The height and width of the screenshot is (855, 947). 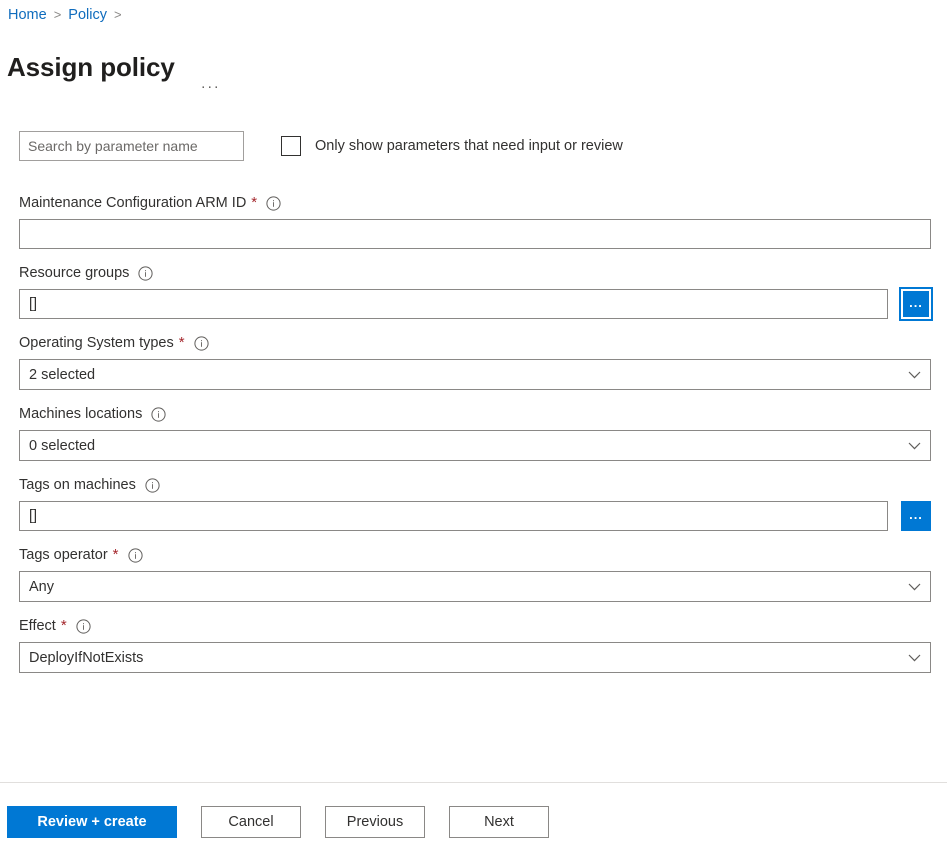 I want to click on field-tags-operator: Tags operator * Any, so click(x=475, y=573).